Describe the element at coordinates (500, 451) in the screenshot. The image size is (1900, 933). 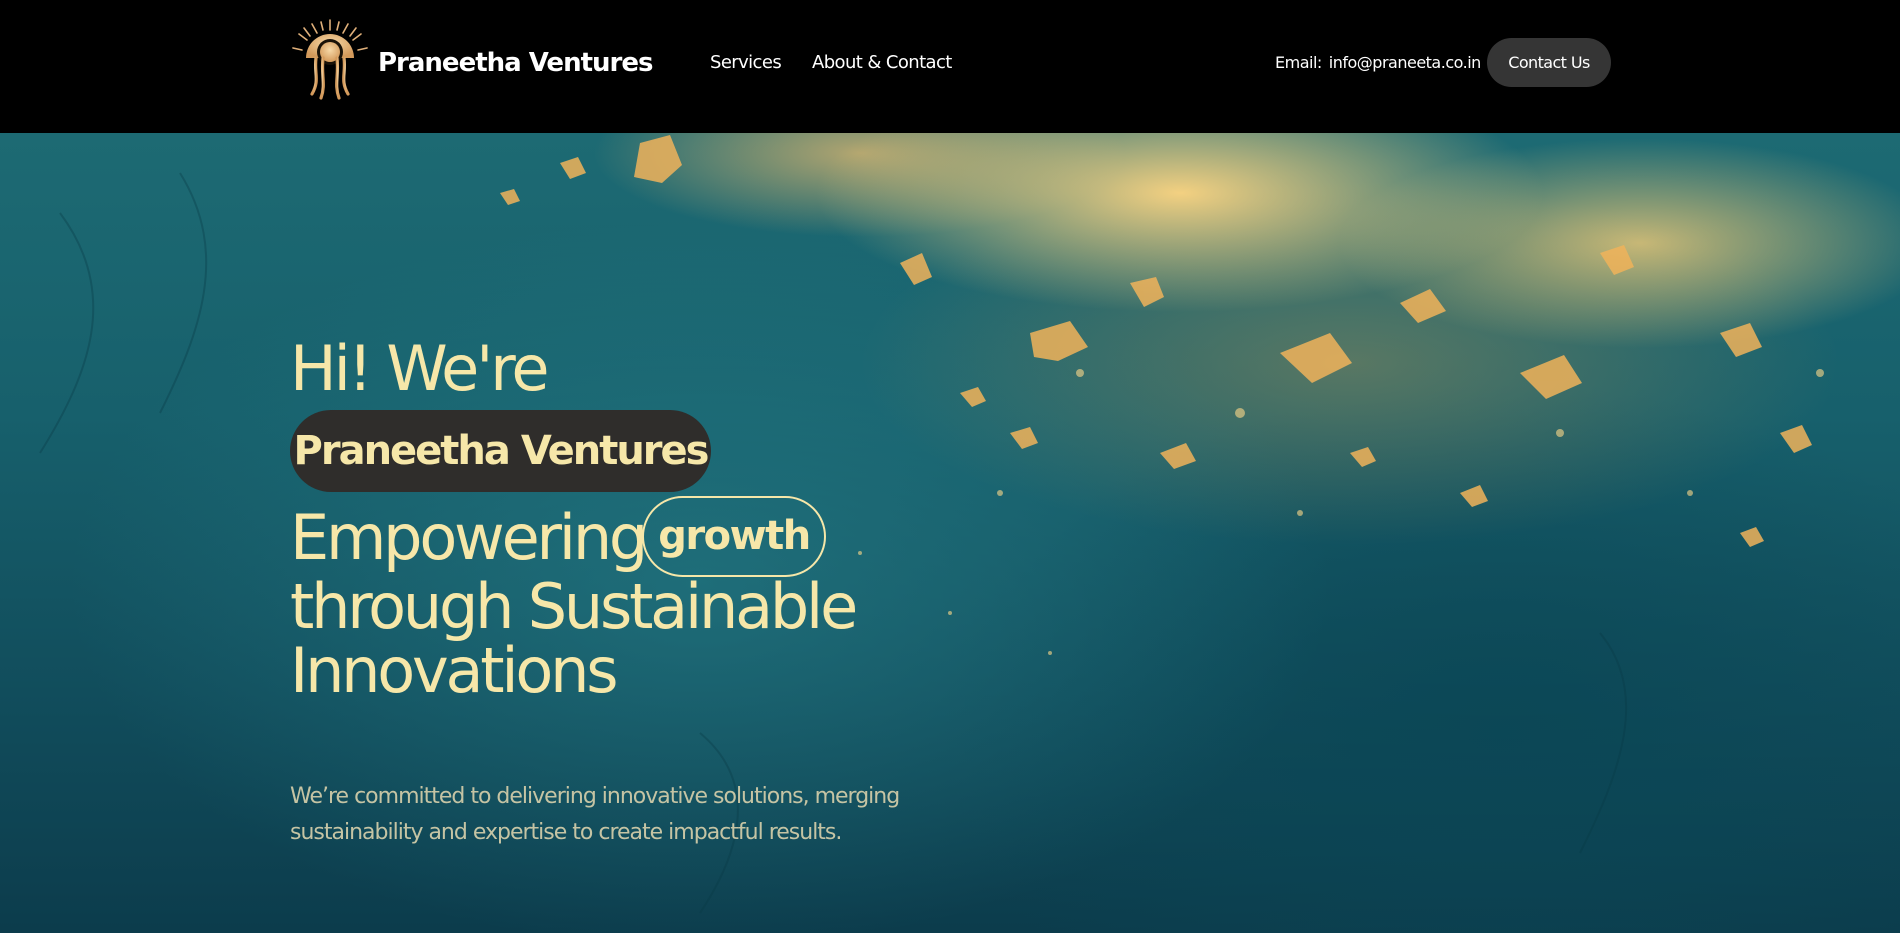
I see `hero-name-pill: Praneetha Ventures` at that location.